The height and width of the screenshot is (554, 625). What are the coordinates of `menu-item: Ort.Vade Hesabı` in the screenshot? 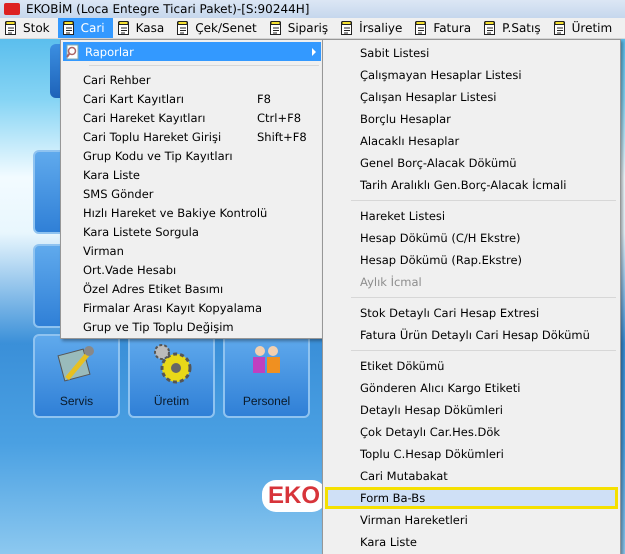 It's located at (192, 269).